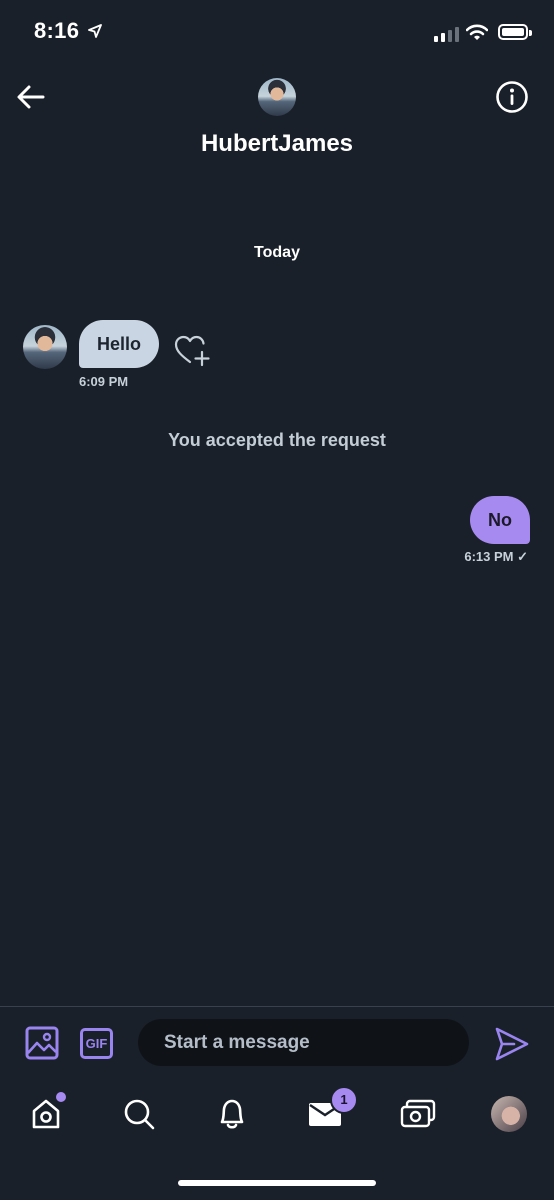 Image resolution: width=554 pixels, height=1200 pixels. What do you see at coordinates (96, 1043) in the screenshot?
I see `gif-button: GIF` at bounding box center [96, 1043].